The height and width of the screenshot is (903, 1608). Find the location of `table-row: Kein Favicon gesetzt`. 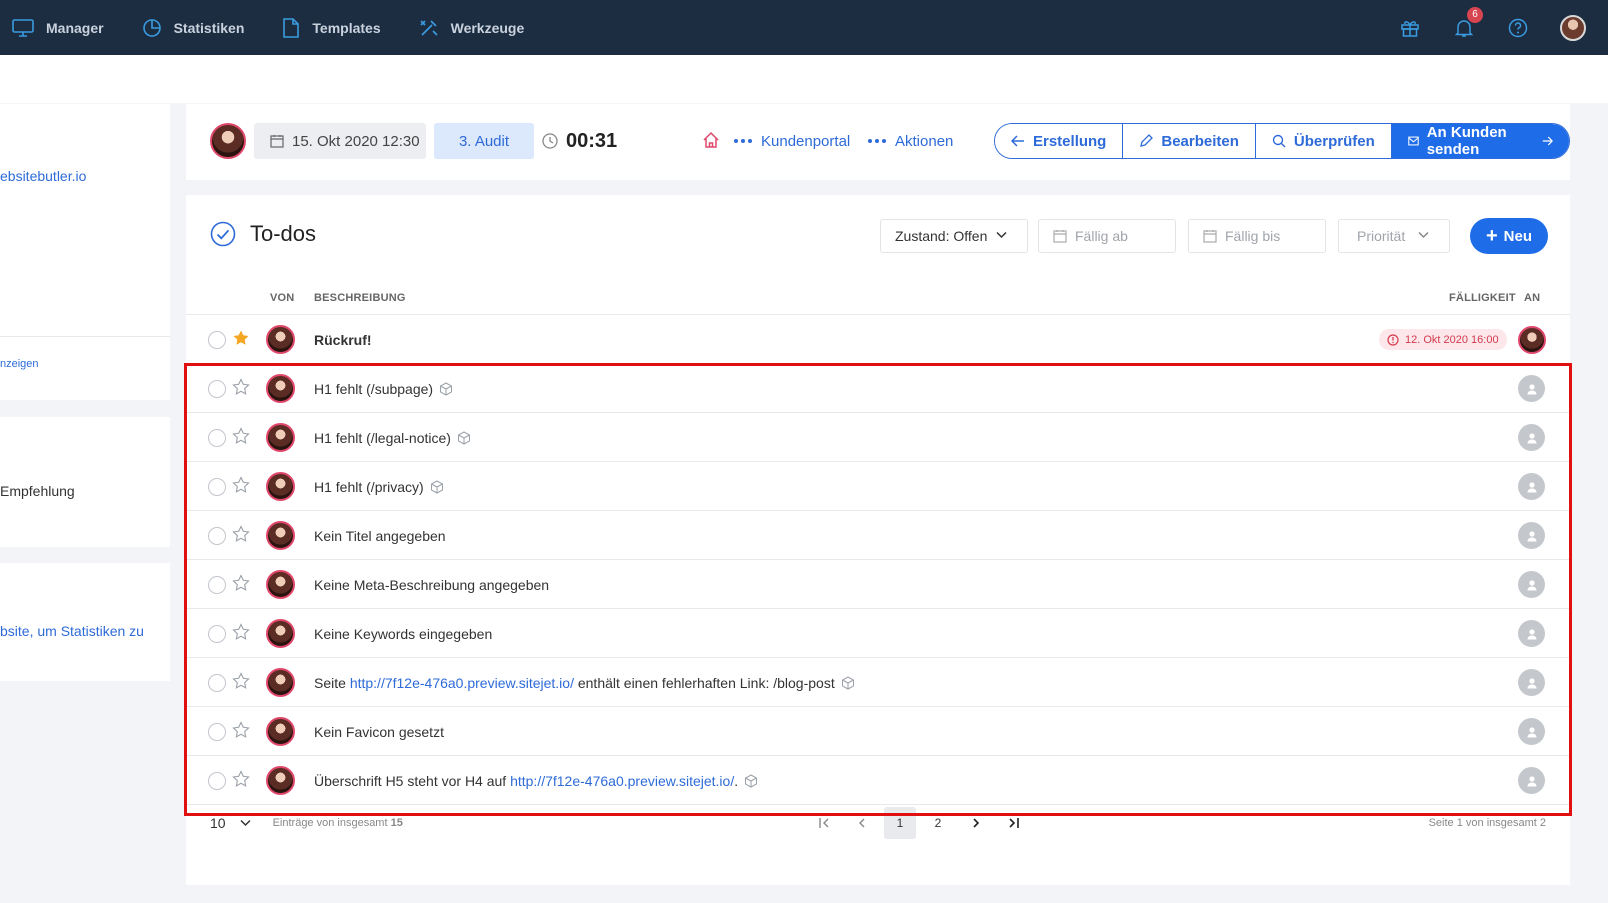

table-row: Kein Favicon gesetzt is located at coordinates (878, 731).